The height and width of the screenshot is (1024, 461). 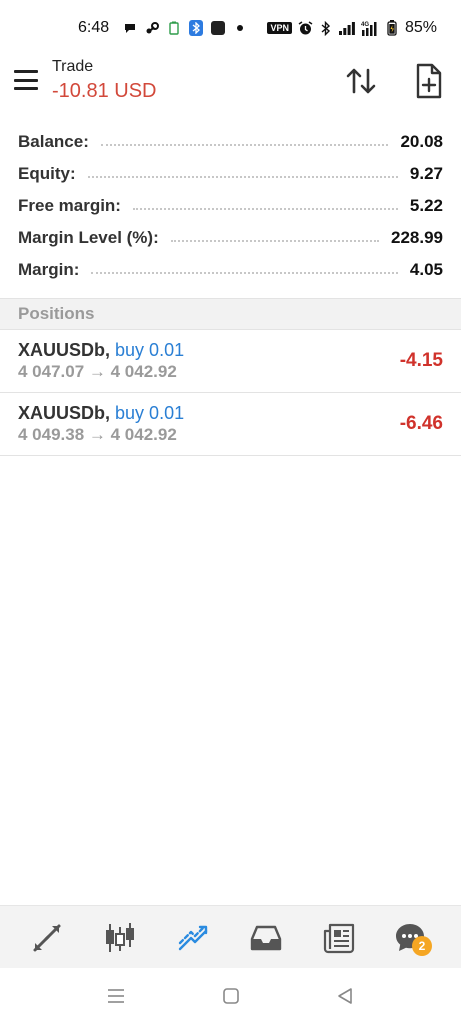 I want to click on app-header: Trade -10.81 USD, so click(x=230, y=86).